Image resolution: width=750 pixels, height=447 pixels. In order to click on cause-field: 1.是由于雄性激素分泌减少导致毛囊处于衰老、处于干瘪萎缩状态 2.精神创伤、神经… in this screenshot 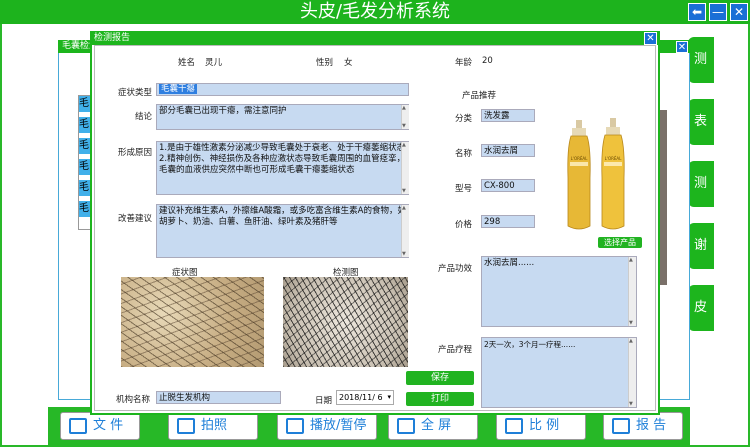, I will do `click(282, 168)`.